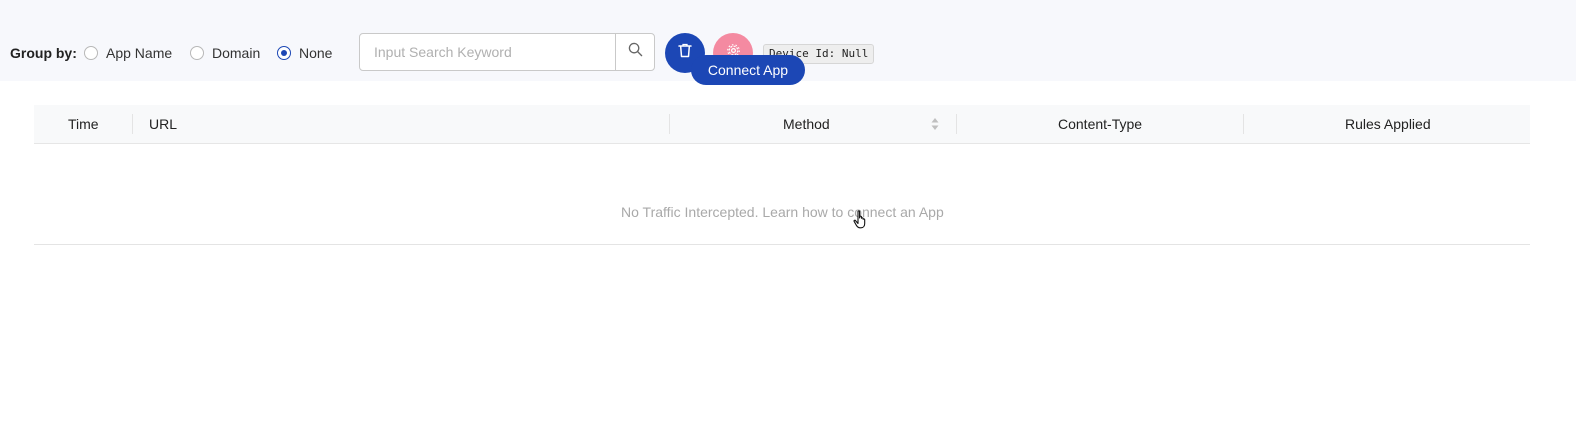 This screenshot has height=442, width=1576. I want to click on radio-none: None, so click(304, 53).